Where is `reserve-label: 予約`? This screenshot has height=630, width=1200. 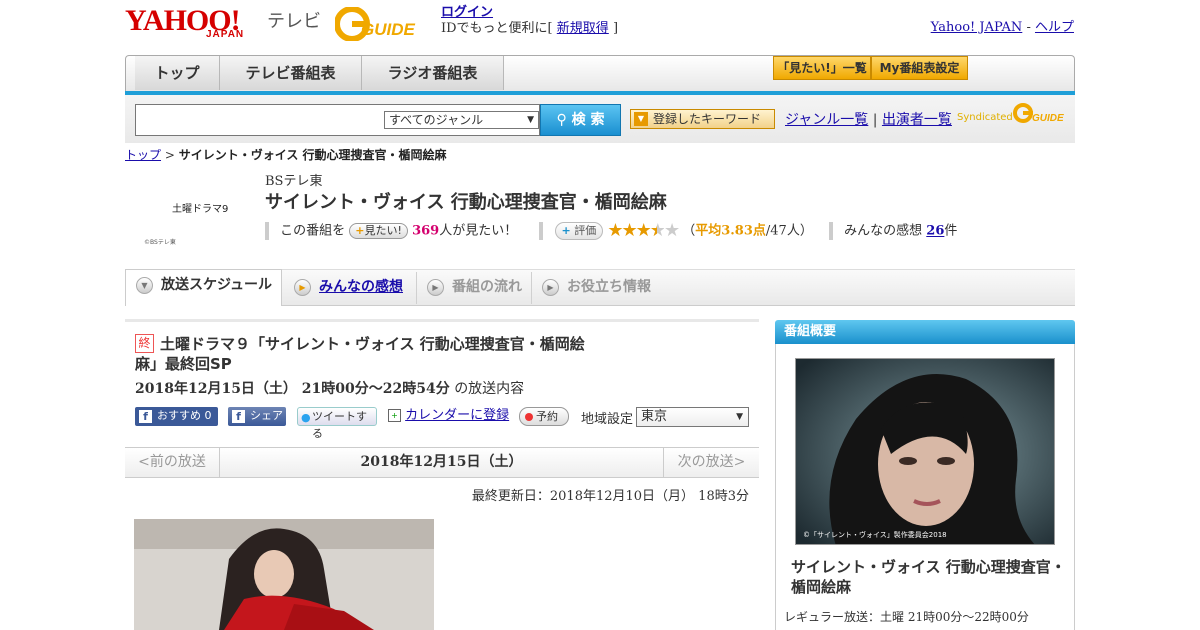 reserve-label: 予約 is located at coordinates (547, 416).